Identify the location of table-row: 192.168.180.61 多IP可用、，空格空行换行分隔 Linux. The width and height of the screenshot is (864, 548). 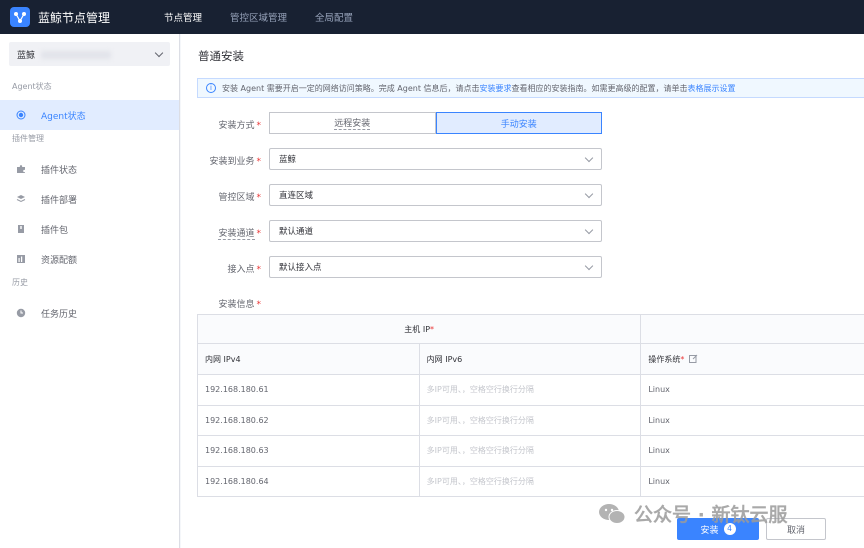
(531, 390).